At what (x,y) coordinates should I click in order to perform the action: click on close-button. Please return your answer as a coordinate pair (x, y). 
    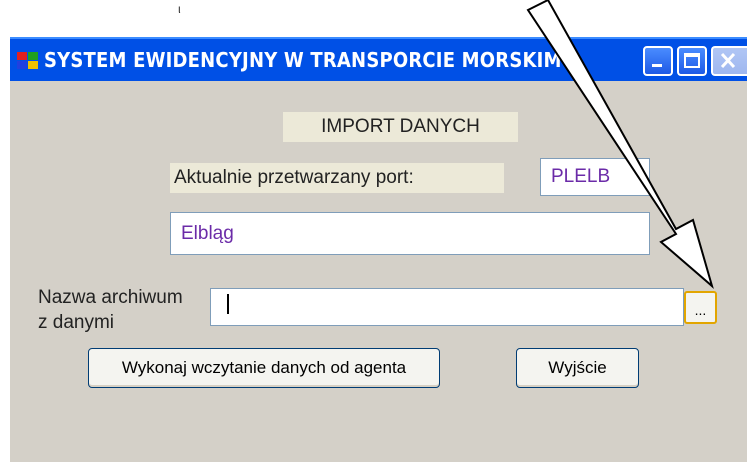
    Looking at the image, I should click on (729, 61).